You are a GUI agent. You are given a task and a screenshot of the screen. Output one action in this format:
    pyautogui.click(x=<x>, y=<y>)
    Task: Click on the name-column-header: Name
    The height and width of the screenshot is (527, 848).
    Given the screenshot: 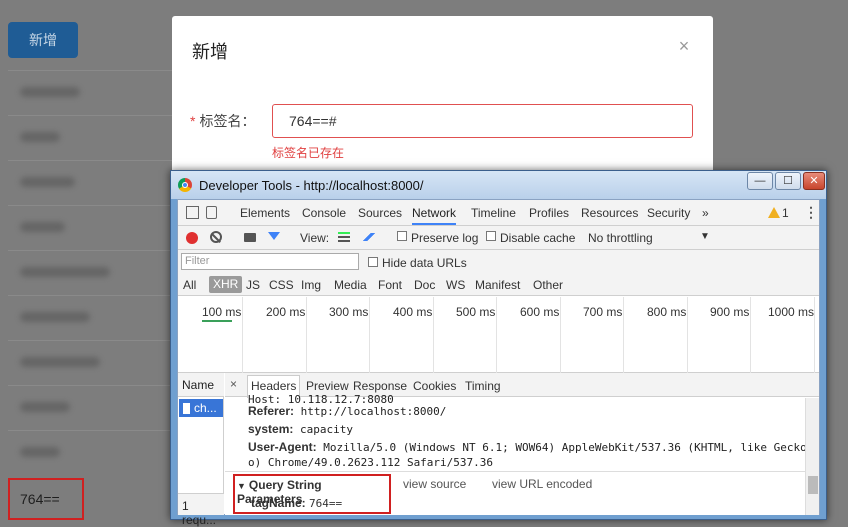 What is the action you would take?
    pyautogui.click(x=201, y=385)
    